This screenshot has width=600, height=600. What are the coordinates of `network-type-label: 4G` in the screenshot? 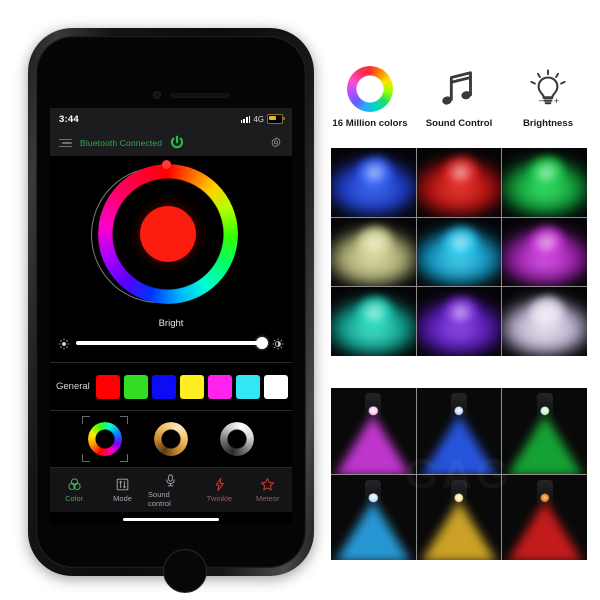 It's located at (258, 119).